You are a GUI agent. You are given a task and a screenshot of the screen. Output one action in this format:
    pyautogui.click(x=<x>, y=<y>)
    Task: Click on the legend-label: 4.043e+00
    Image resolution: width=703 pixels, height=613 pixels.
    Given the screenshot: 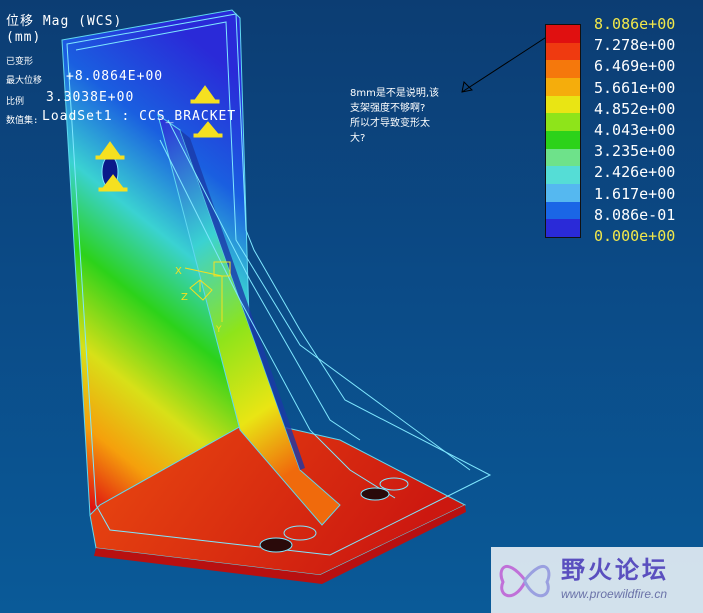 What is the action you would take?
    pyautogui.click(x=635, y=130)
    